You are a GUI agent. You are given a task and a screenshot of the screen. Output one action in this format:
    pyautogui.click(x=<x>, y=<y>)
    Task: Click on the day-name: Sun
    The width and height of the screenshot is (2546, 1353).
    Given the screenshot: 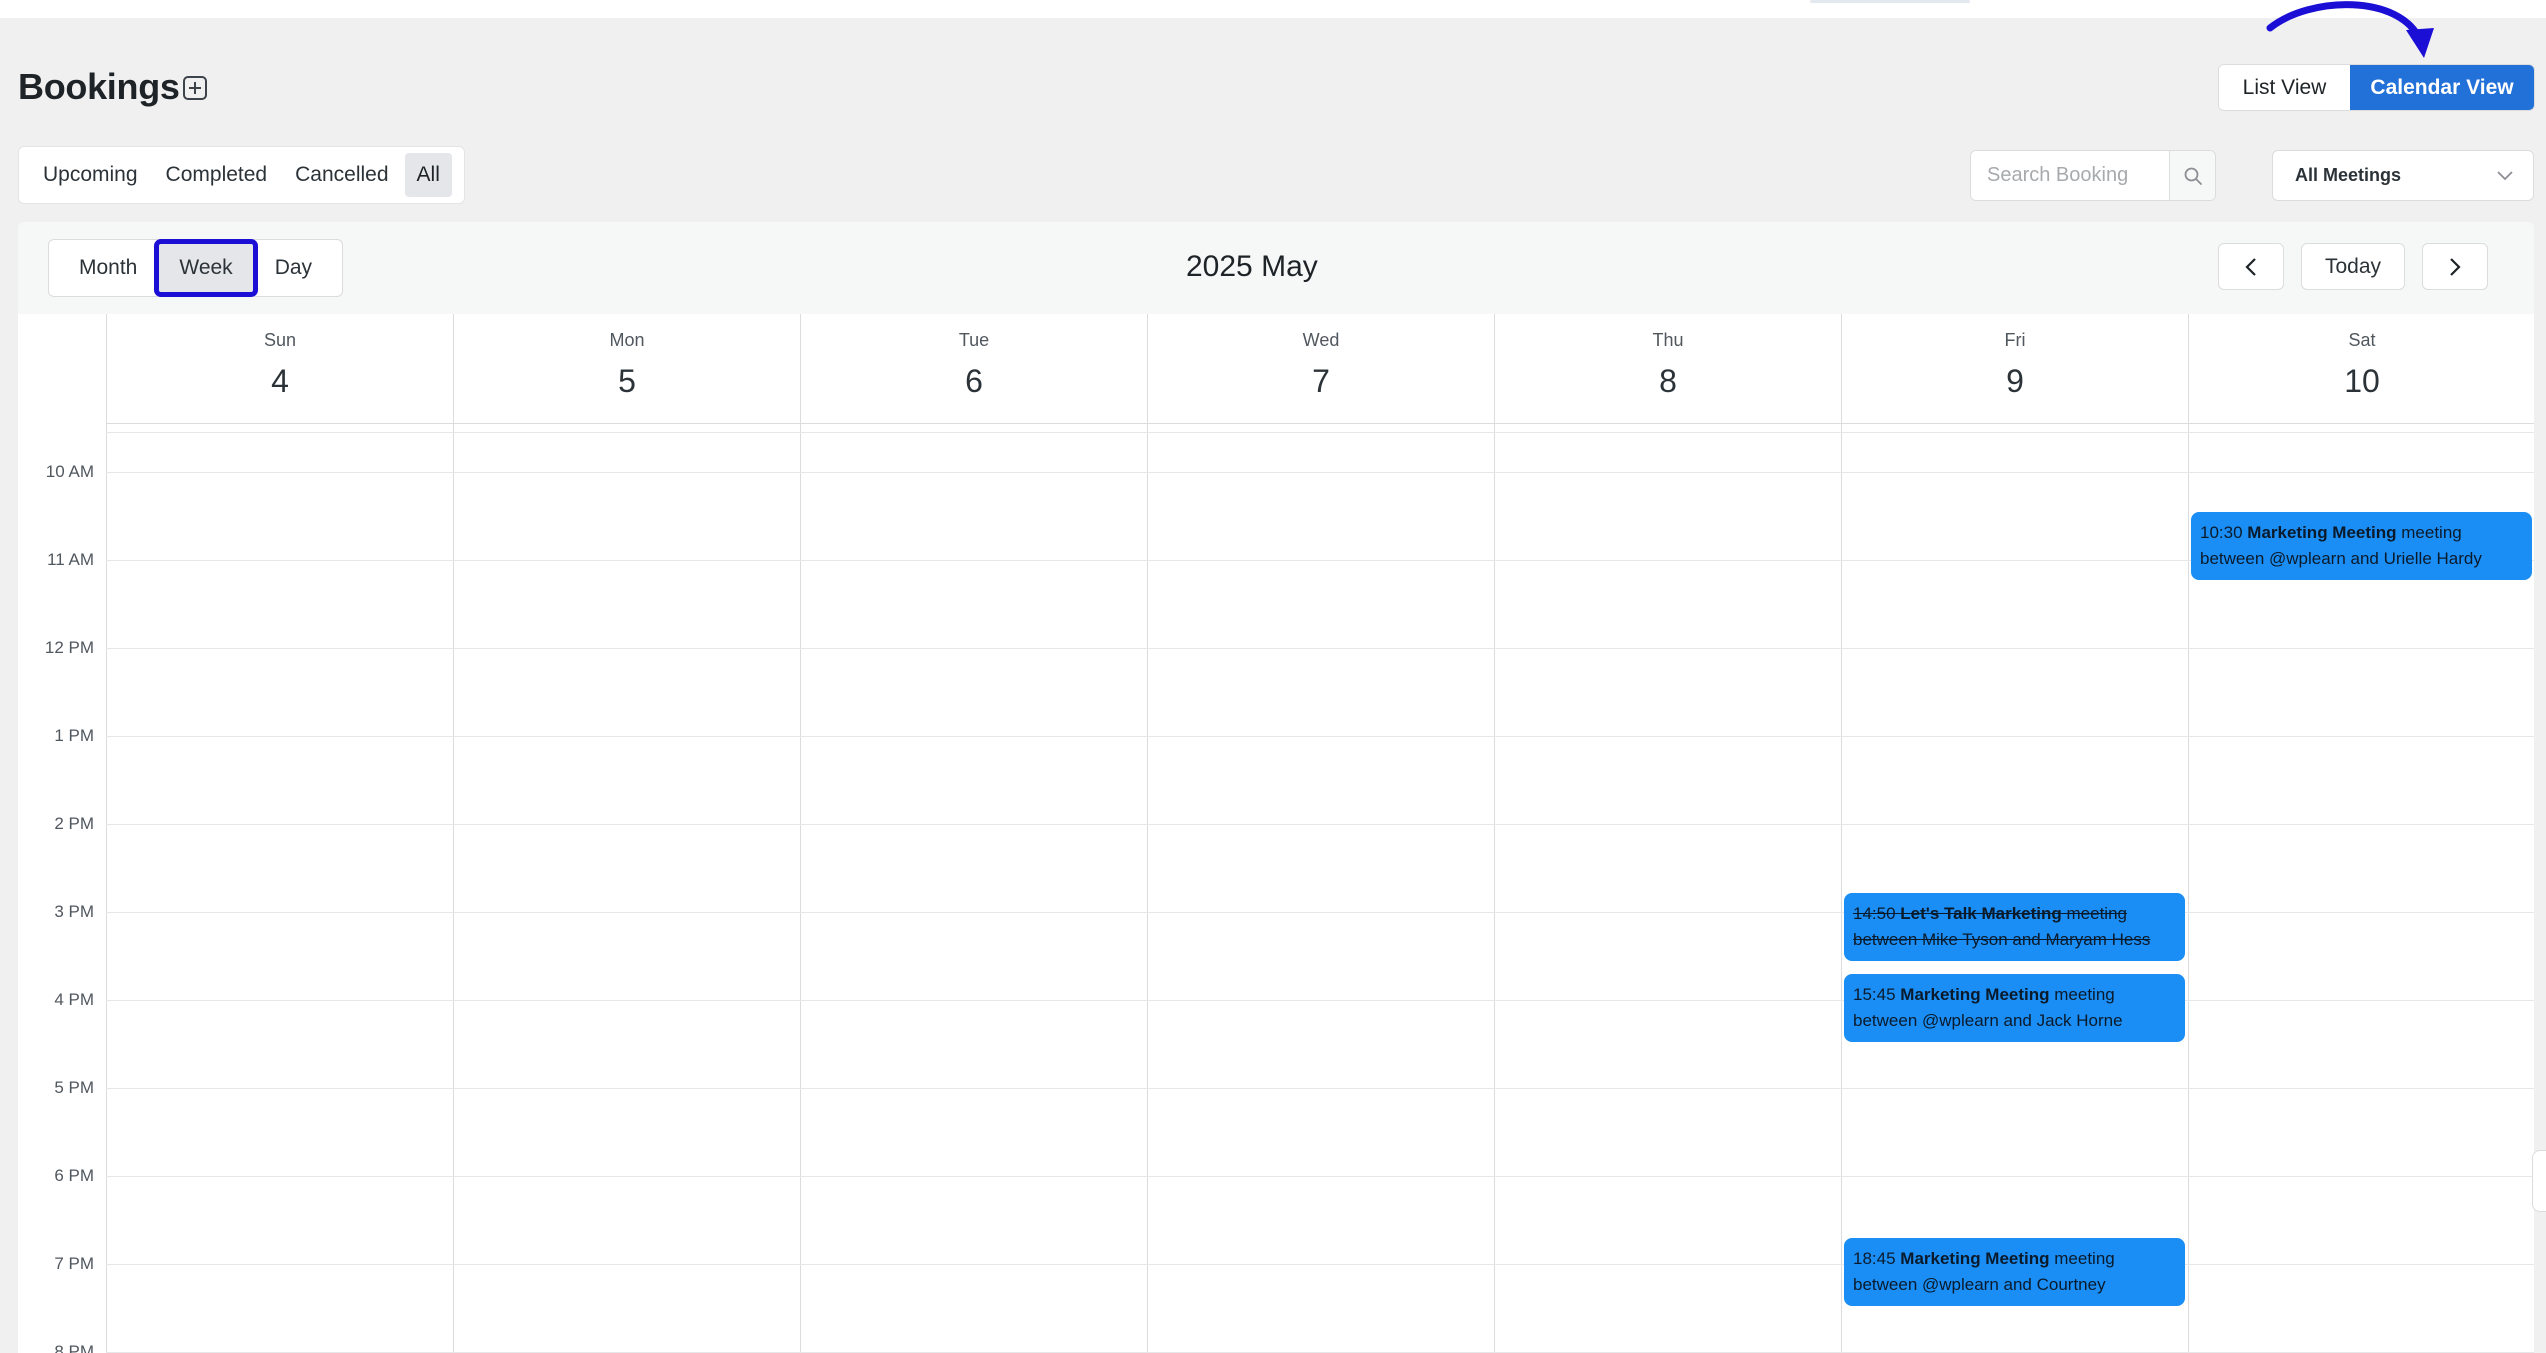 What is the action you would take?
    pyautogui.click(x=280, y=340)
    